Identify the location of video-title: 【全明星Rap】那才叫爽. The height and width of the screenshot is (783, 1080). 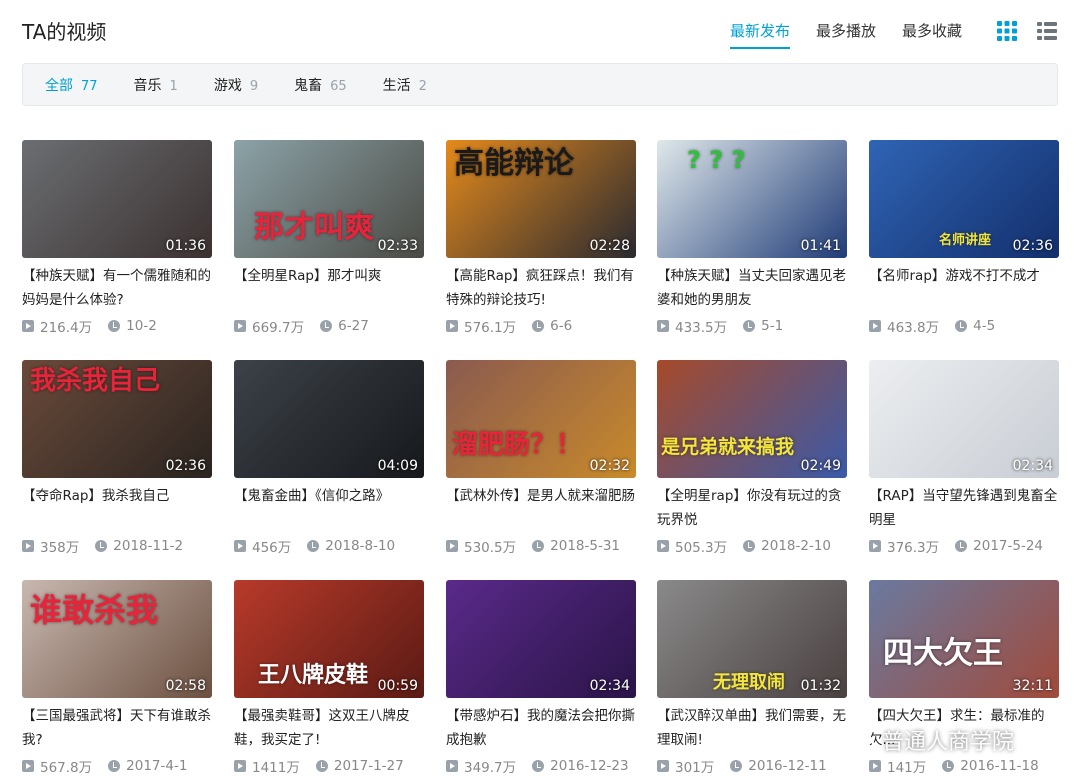
(329, 288).